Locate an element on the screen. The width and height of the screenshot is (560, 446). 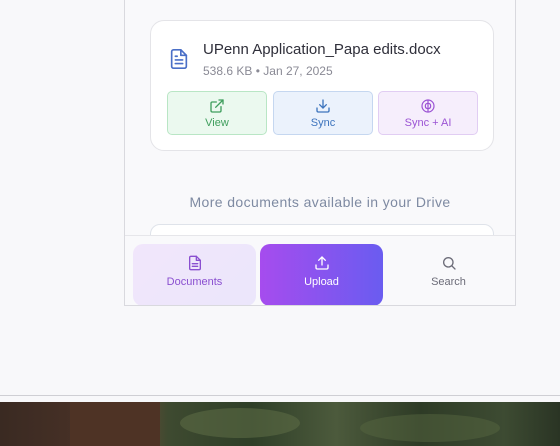
nav-upload: Upload is located at coordinates (321, 274).